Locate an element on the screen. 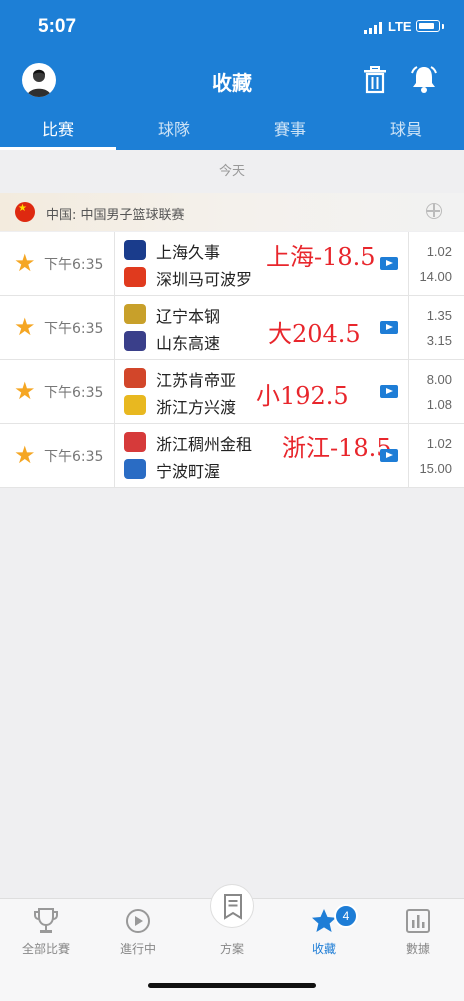 Image resolution: width=464 pixels, height=1001 pixels. handwritten-annotation: 上海-18.5 is located at coordinates (321, 257).